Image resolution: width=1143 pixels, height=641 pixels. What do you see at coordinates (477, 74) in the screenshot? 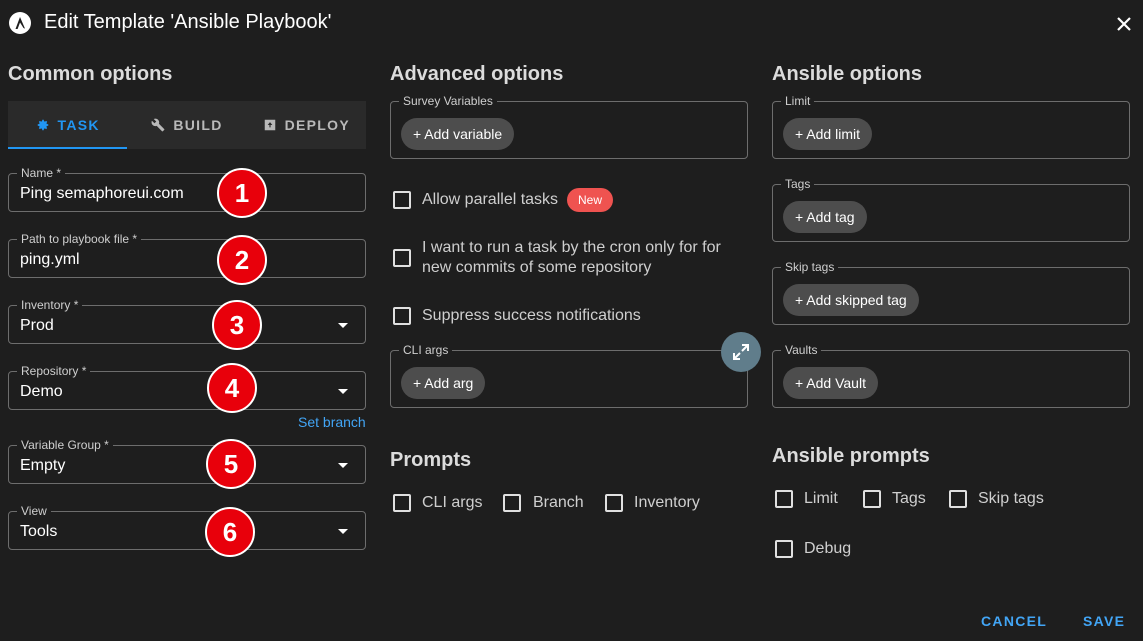
I see `advanced-options-title: Advanced options` at bounding box center [477, 74].